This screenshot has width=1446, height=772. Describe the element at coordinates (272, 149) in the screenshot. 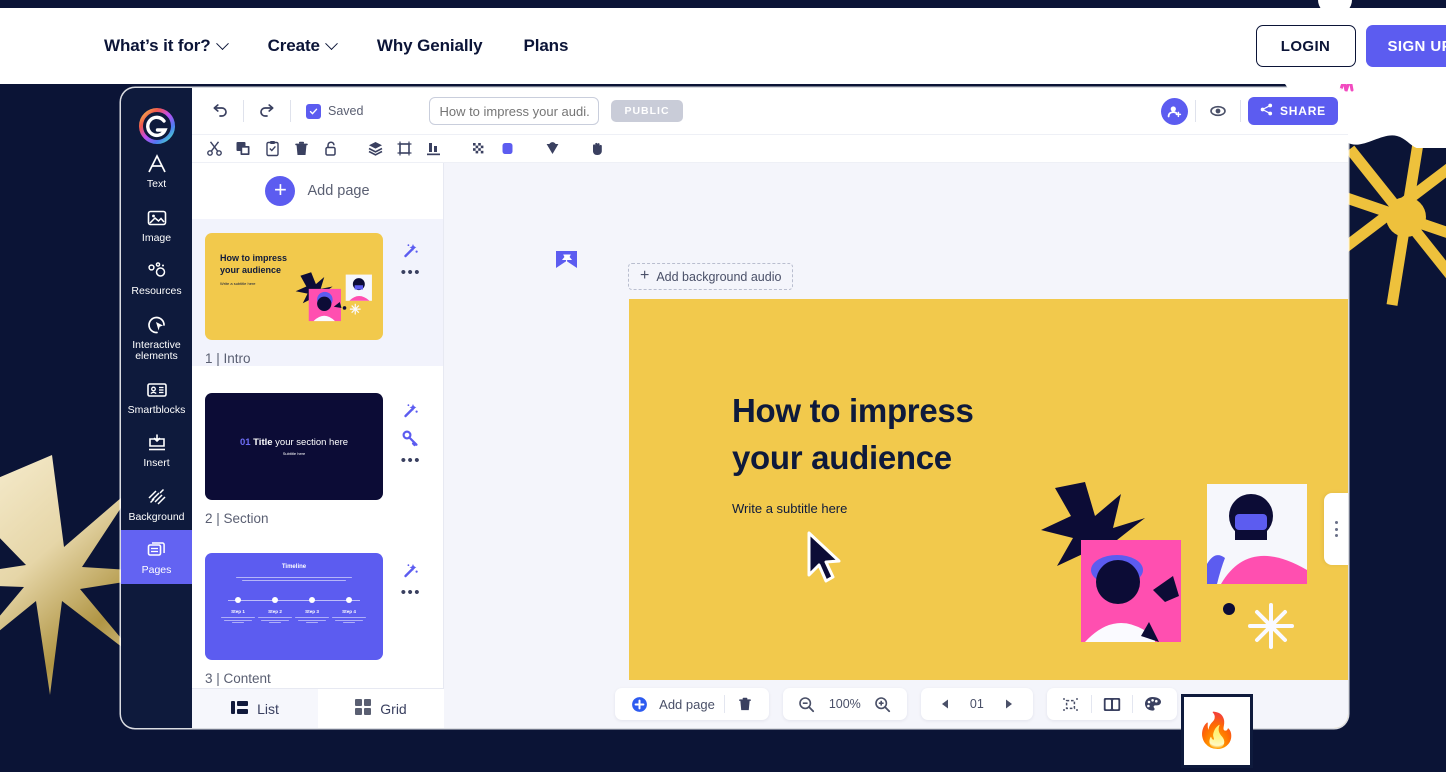

I see `paste-icon` at that location.